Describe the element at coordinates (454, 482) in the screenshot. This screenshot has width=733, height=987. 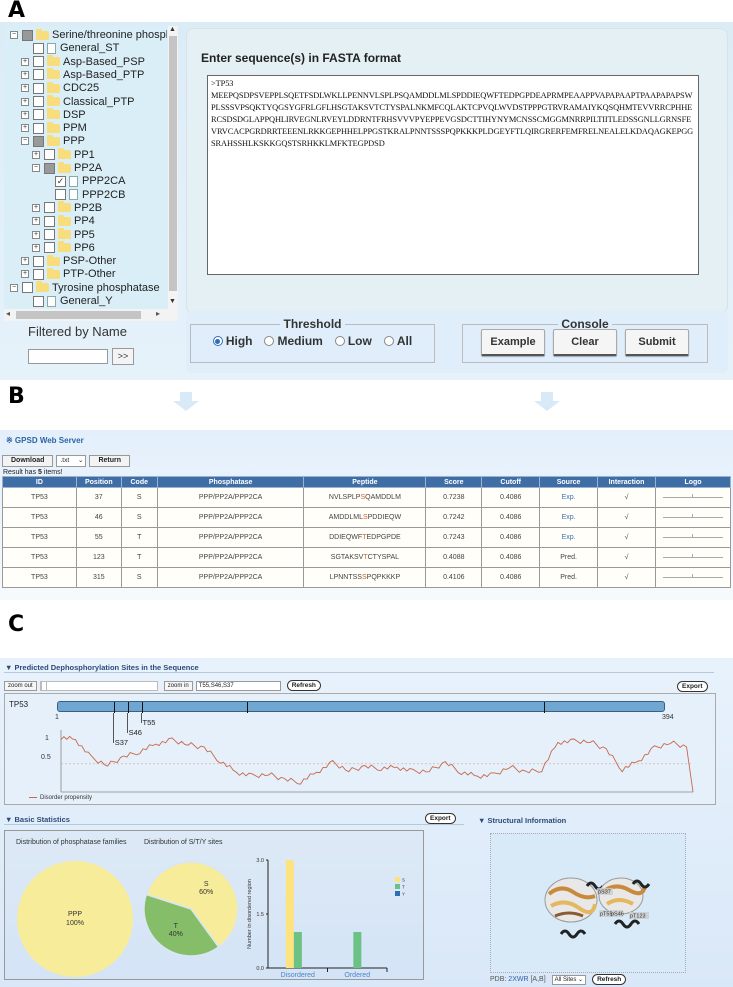
I see `column-header: Score` at that location.